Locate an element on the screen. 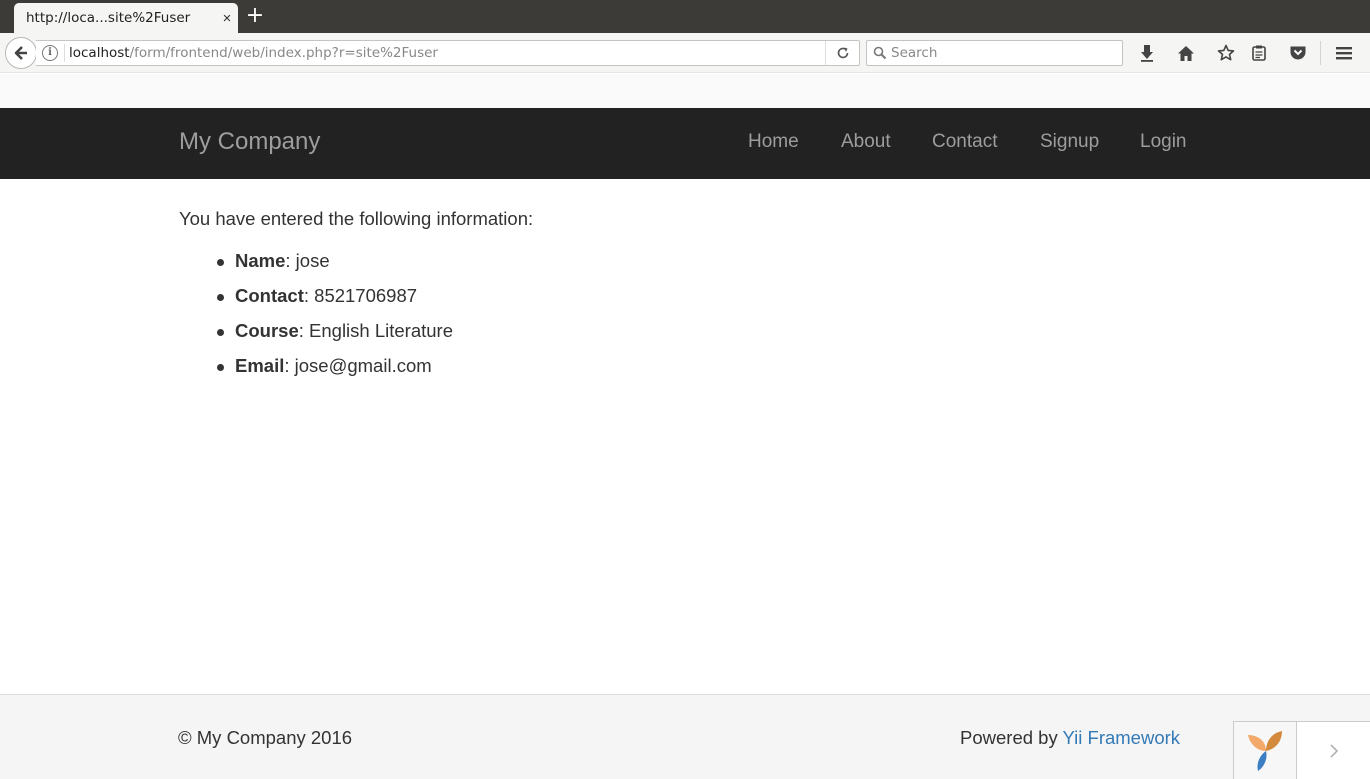 Image resolution: width=1370 pixels, height=779 pixels. field-value: : 8521706987 is located at coordinates (360, 295).